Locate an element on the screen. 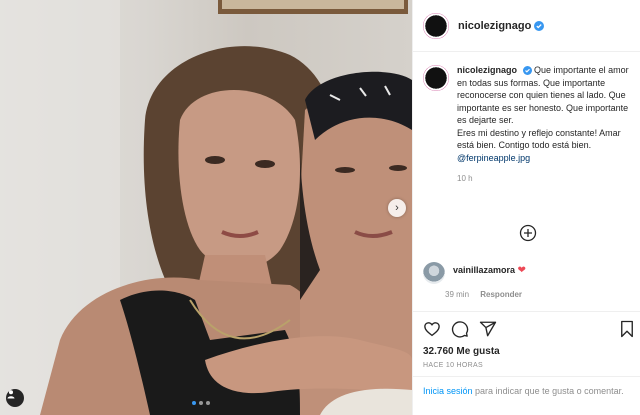  picture-frame-inner is located at coordinates (313, 4).